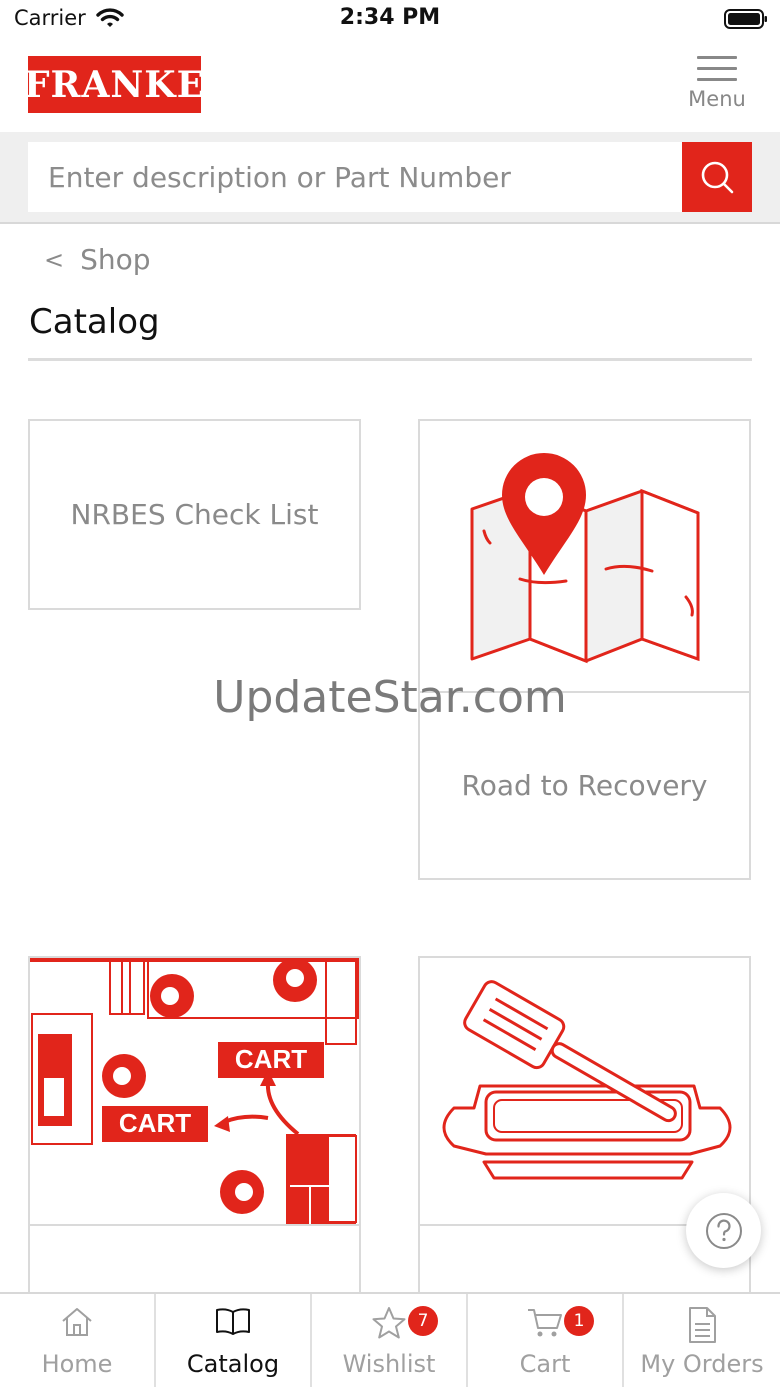  What do you see at coordinates (77, 1364) in the screenshot?
I see `tab-label: Home` at bounding box center [77, 1364].